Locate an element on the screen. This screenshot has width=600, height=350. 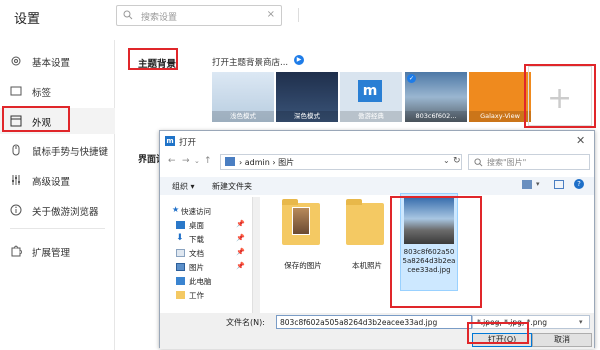
dialog-title: 打开 is located at coordinates (188, 143).